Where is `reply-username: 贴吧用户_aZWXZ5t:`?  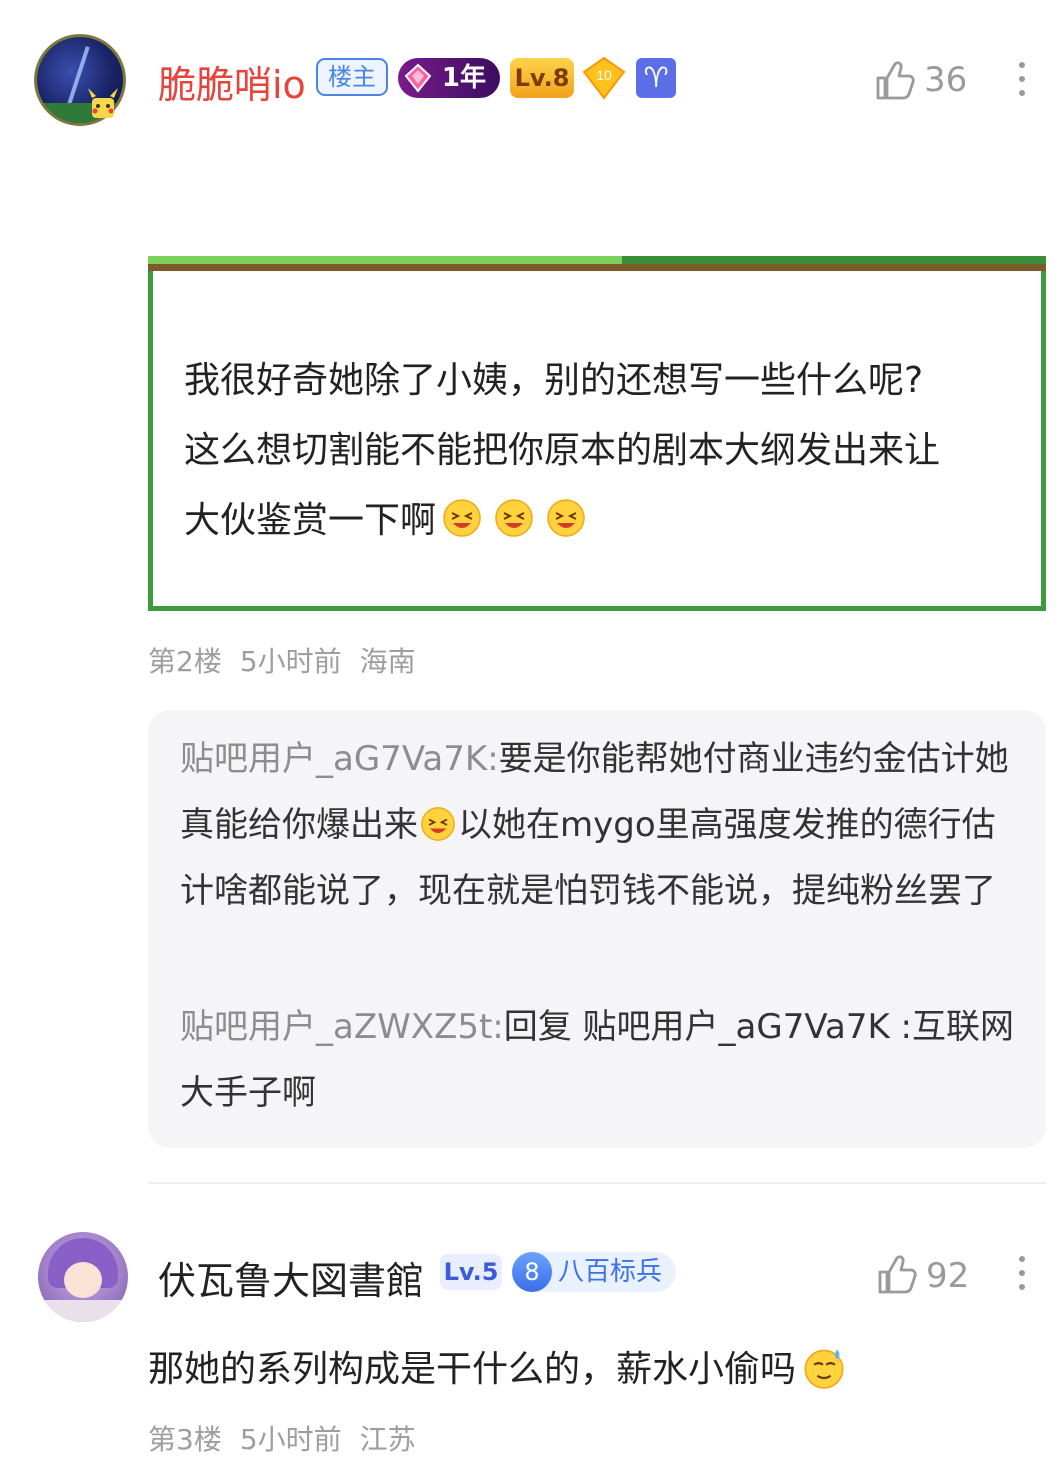
reply-username: 贴吧用户_aZWXZ5t: is located at coordinates (342, 1027).